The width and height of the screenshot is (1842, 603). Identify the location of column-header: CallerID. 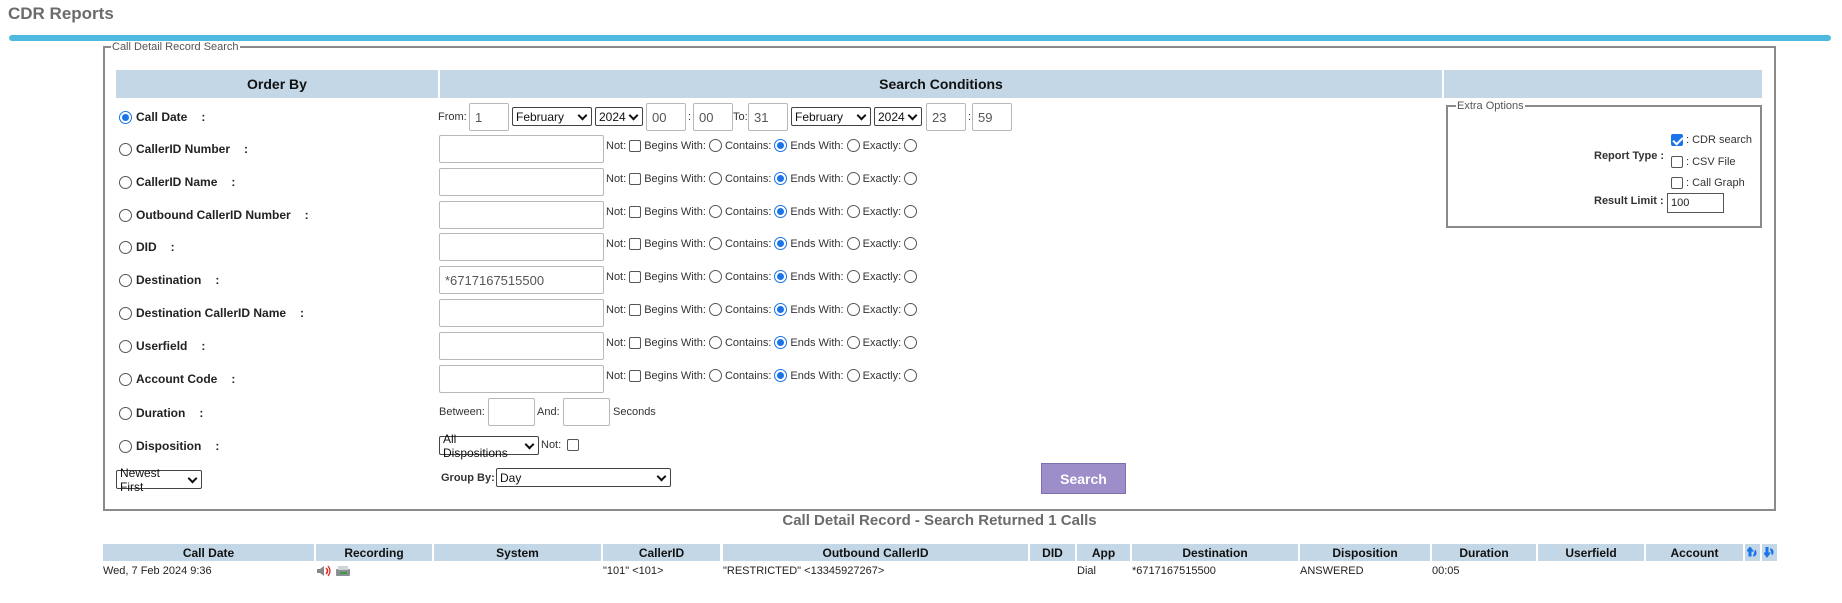
(661, 552).